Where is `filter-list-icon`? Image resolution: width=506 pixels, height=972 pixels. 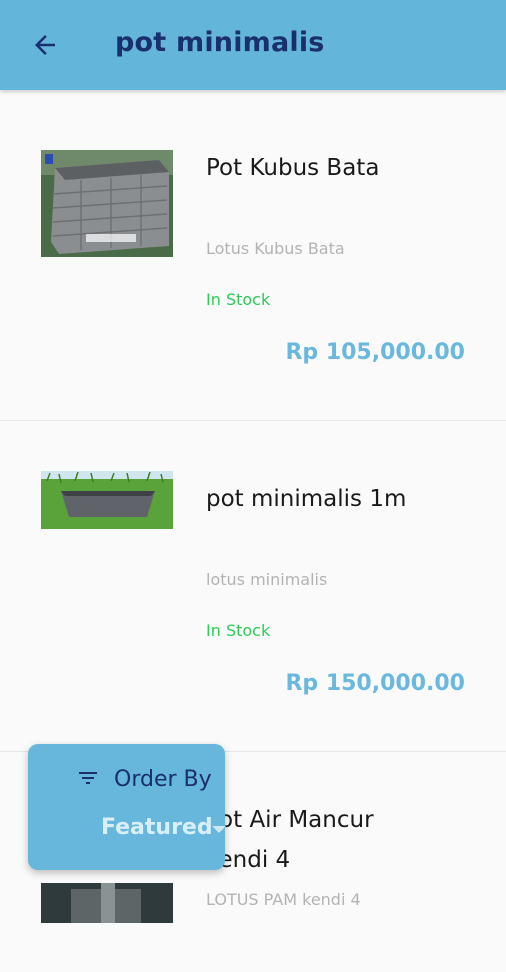 filter-list-icon is located at coordinates (88, 778).